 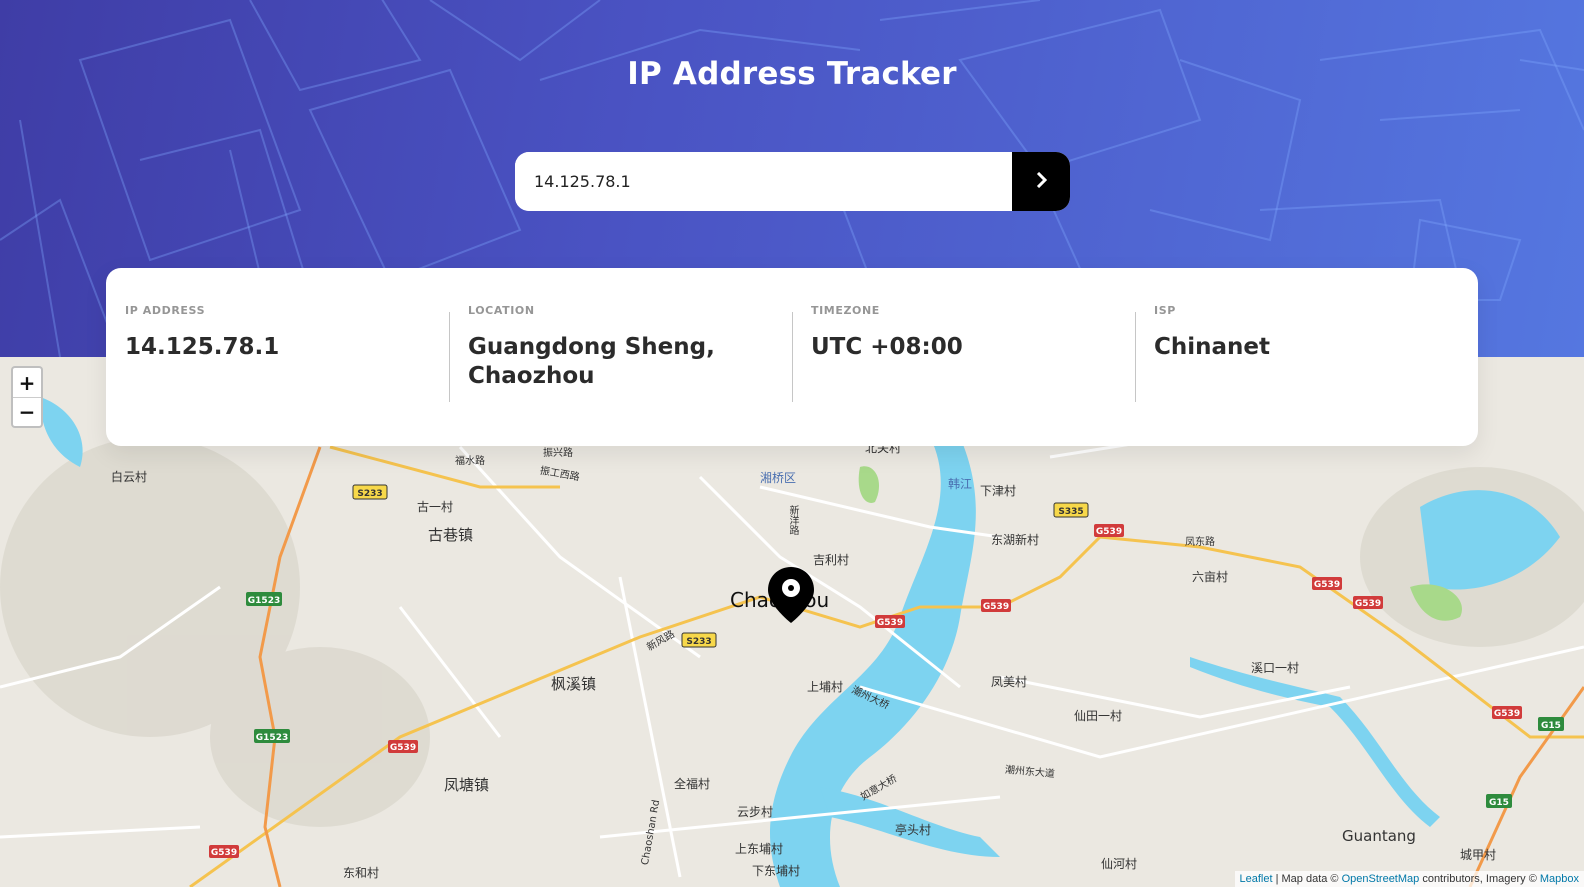 What do you see at coordinates (27, 411) in the screenshot?
I see `zoom-out-button: −` at bounding box center [27, 411].